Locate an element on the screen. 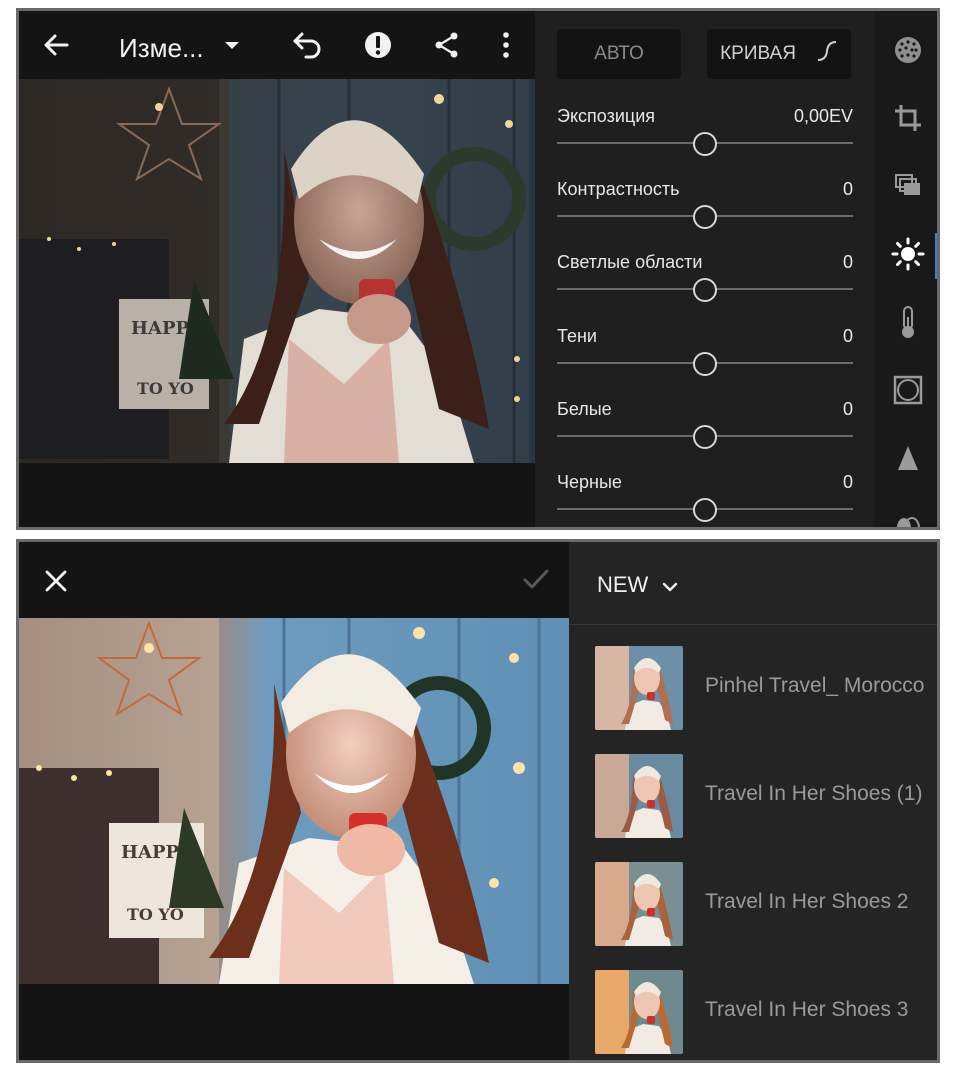  curve-icon is located at coordinates (827, 54).